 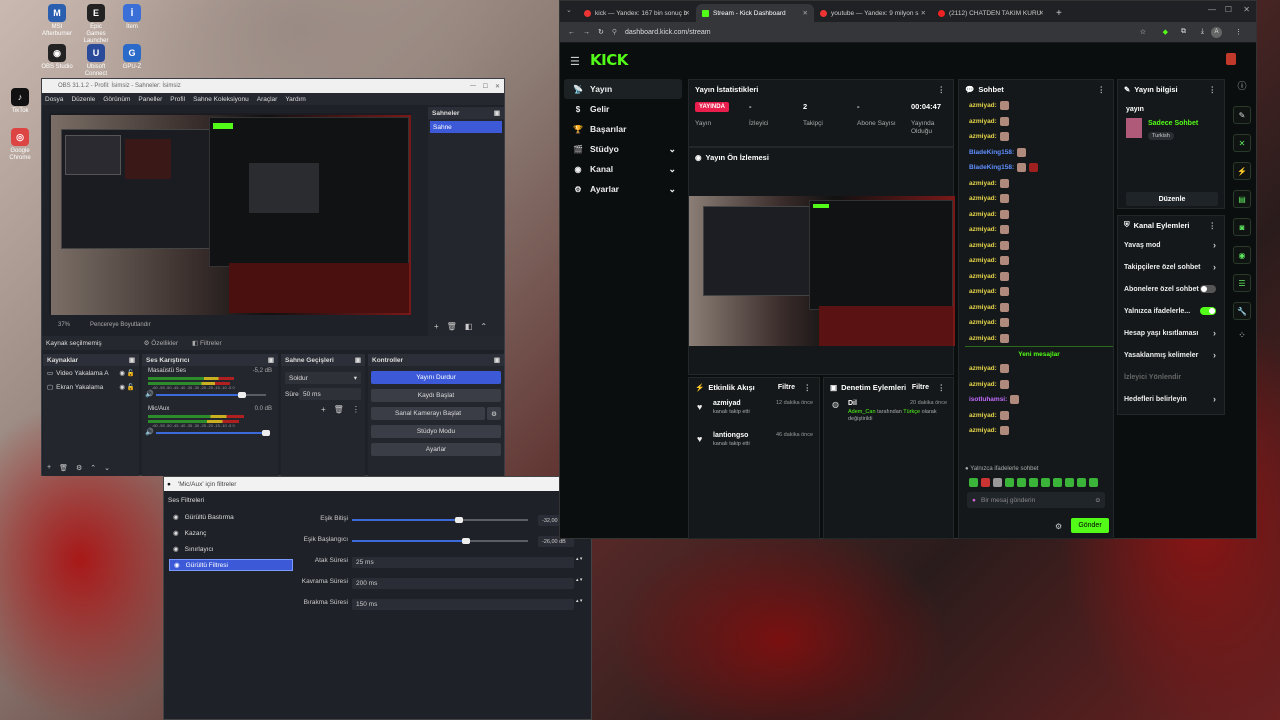 What do you see at coordinates (1171, 289) in the screenshot?
I see `channel-action: Abonelere özel sohbet` at bounding box center [1171, 289].